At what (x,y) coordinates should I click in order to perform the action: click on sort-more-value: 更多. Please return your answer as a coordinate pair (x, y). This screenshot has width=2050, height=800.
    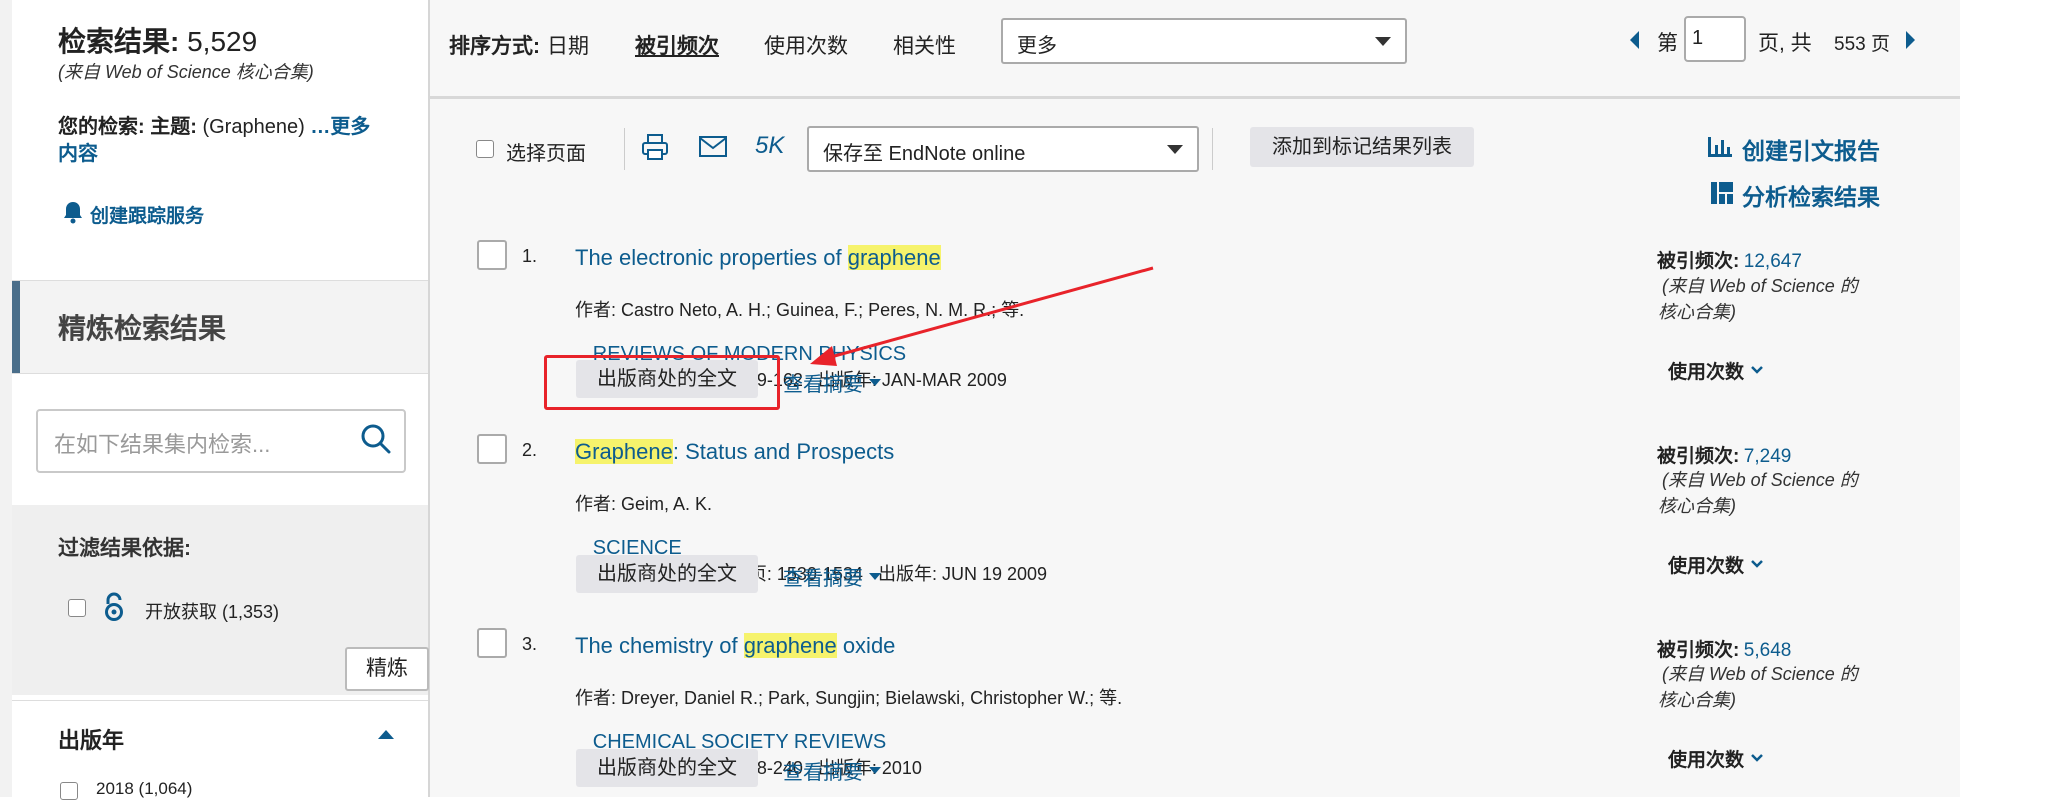
    Looking at the image, I should click on (1037, 46).